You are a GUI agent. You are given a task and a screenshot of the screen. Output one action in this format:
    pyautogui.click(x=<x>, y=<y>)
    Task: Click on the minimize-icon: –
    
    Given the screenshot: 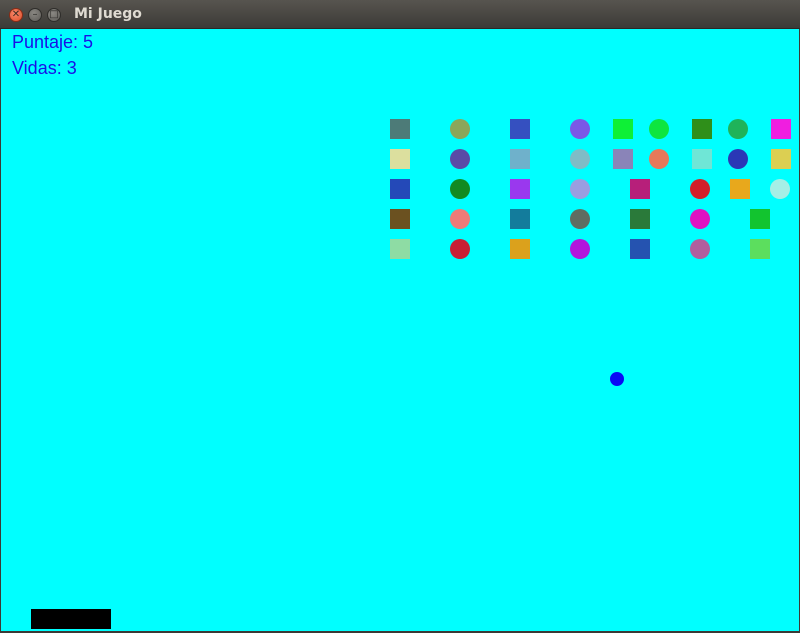 What is the action you would take?
    pyautogui.click(x=35, y=14)
    